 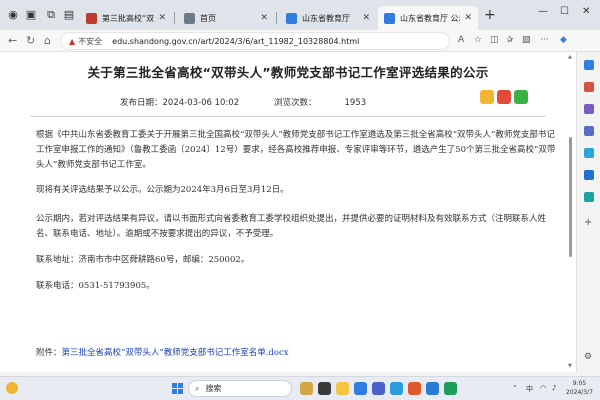 I want to click on page-title: 关于第三批全省高校“双带头人”教师党支部书记工作室评选结果的公示, so click(x=288, y=72).